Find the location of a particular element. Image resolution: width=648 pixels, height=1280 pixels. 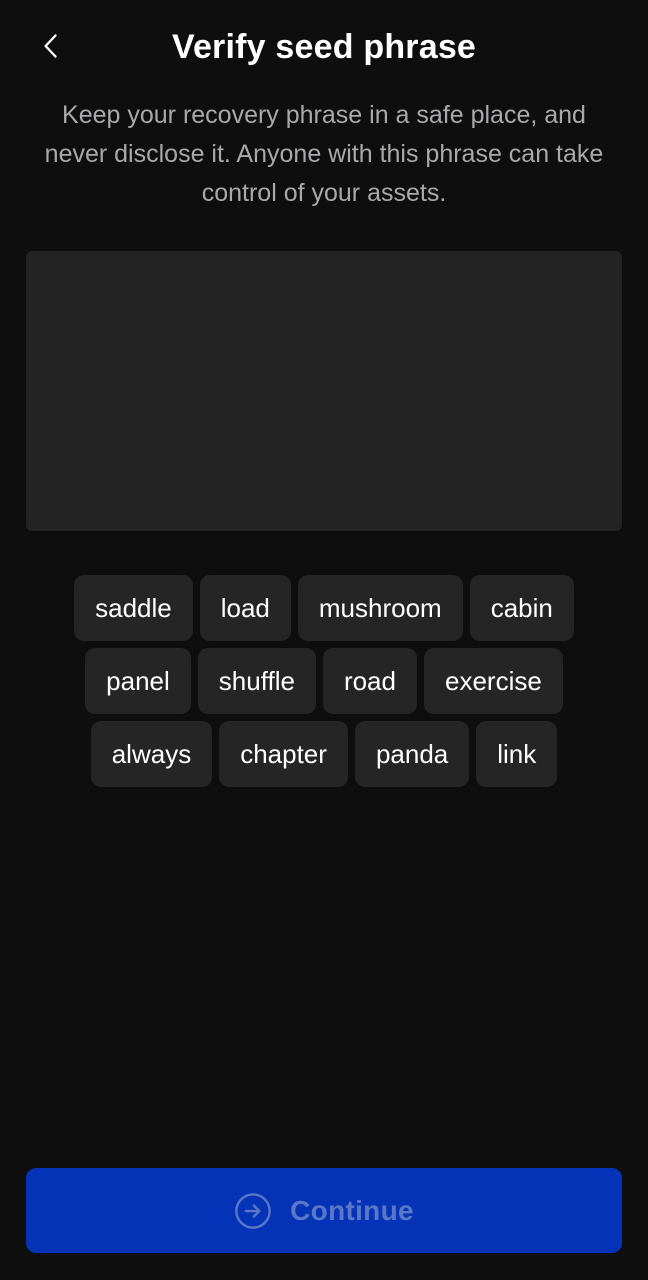

word-row: panel shuffle road exercise is located at coordinates (324, 681).